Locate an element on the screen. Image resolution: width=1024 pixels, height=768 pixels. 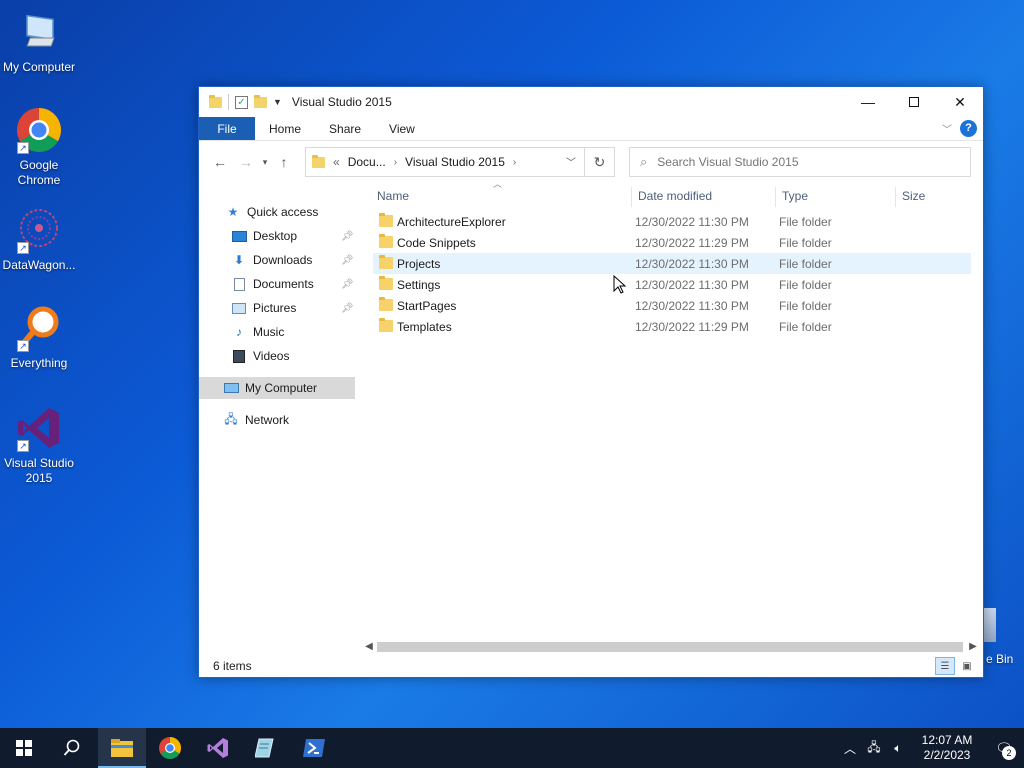
address-bar: « Docu... › Visual Studio 2015 › ﹀ ↻ is located at coordinates (460, 162).